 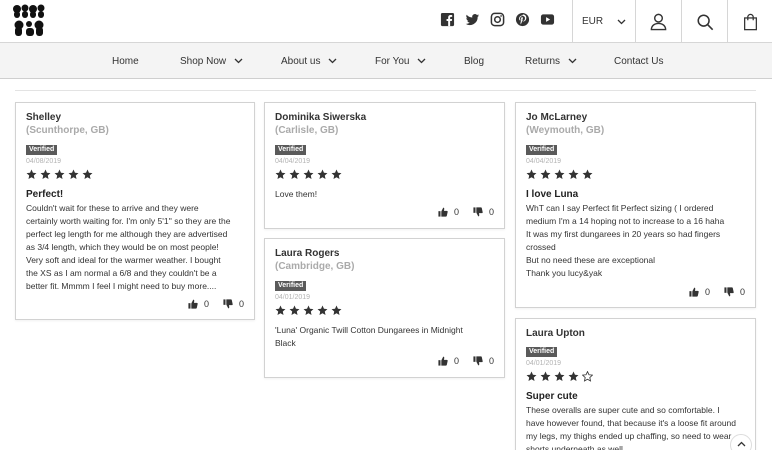 I want to click on cart-button, so click(x=749, y=21).